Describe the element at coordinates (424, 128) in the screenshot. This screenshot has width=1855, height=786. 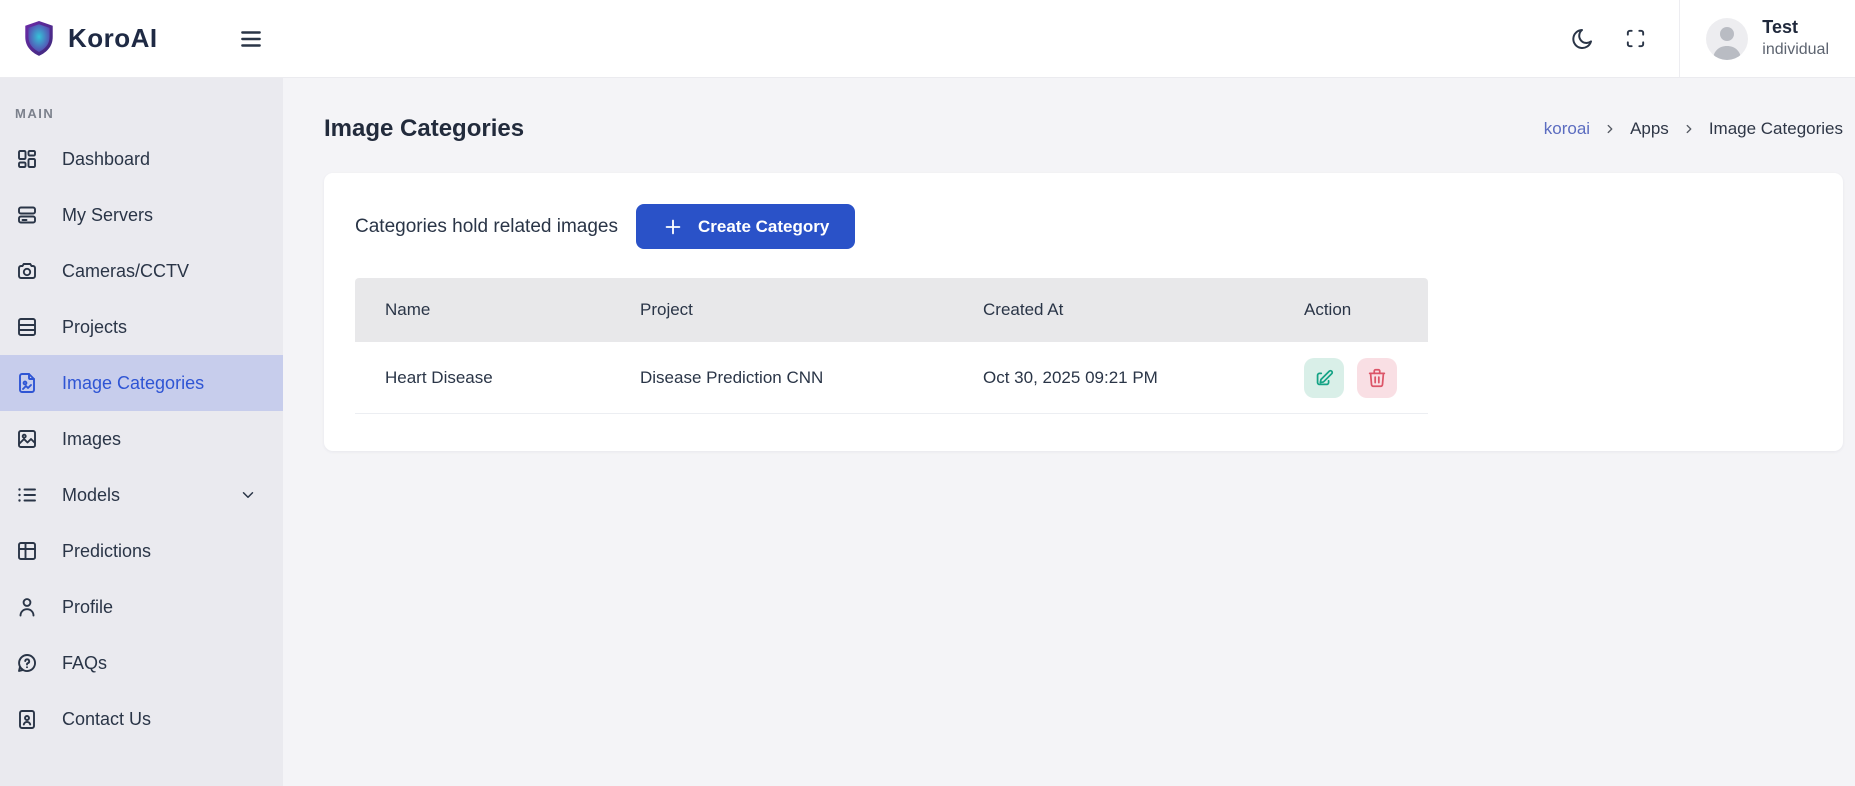
I see `page-title: Image Categories` at that location.